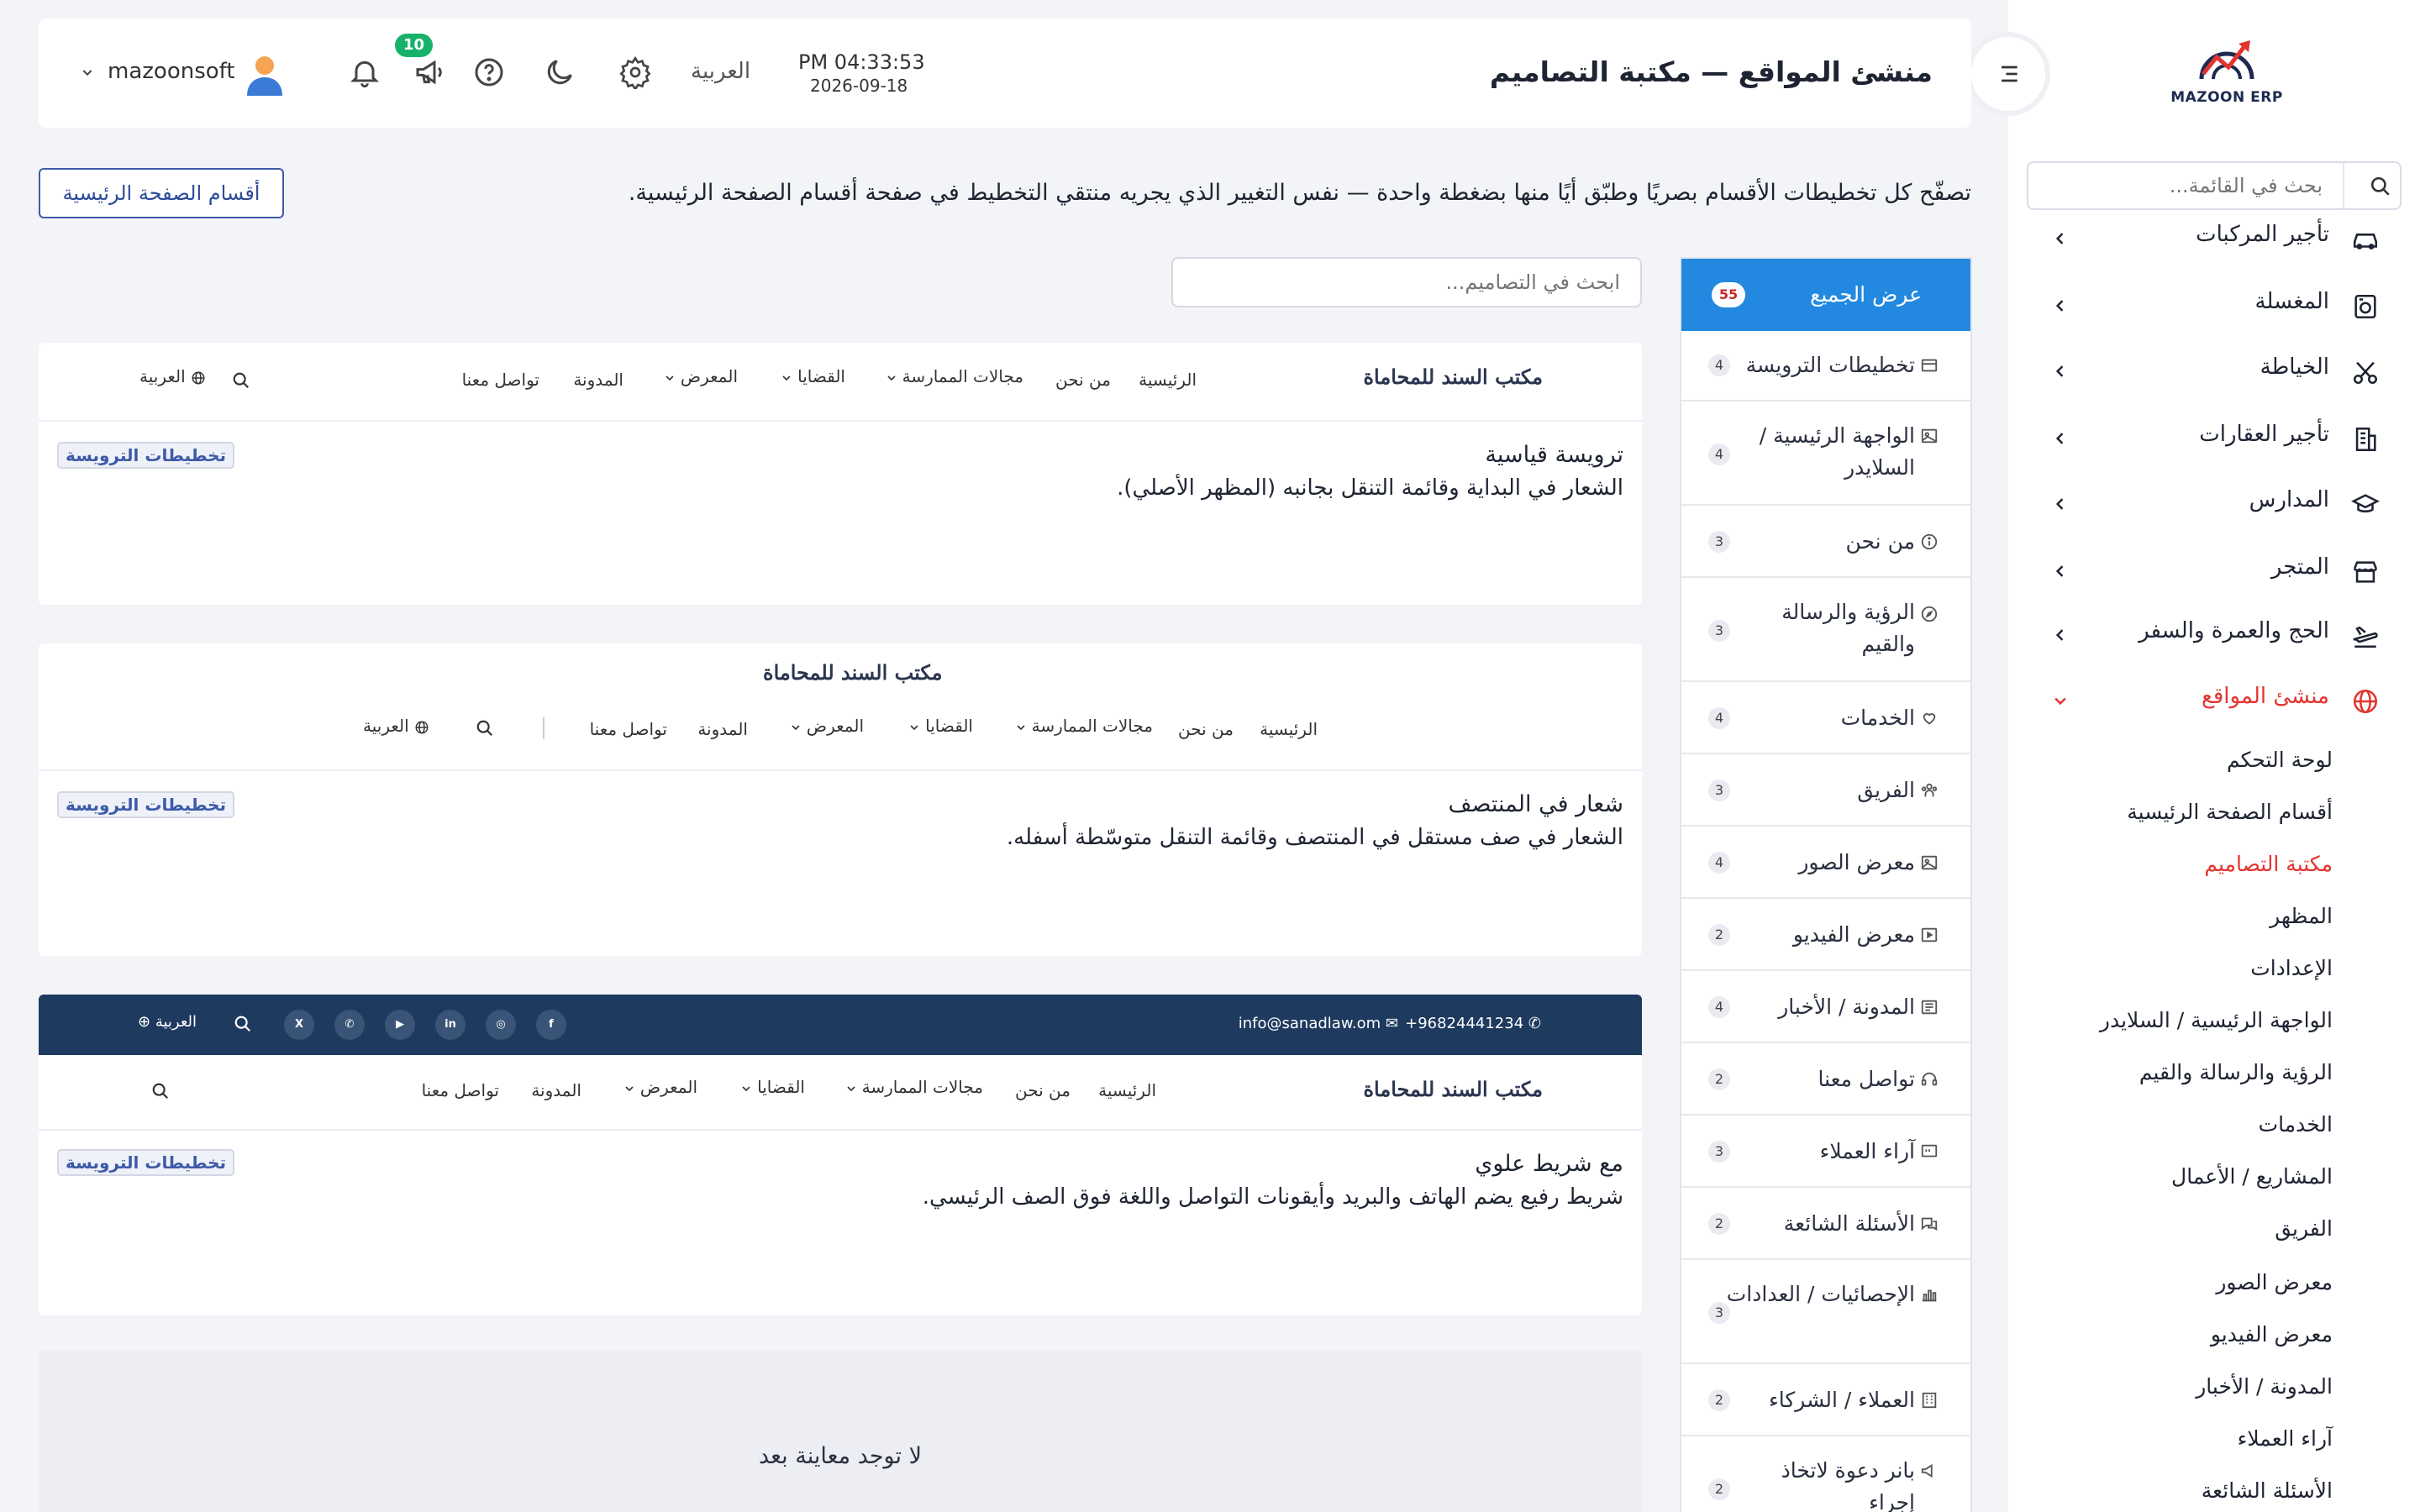 Image resolution: width=2420 pixels, height=1512 pixels. I want to click on subitem-design-library: مكتبة التصاميم, so click(2268, 864).